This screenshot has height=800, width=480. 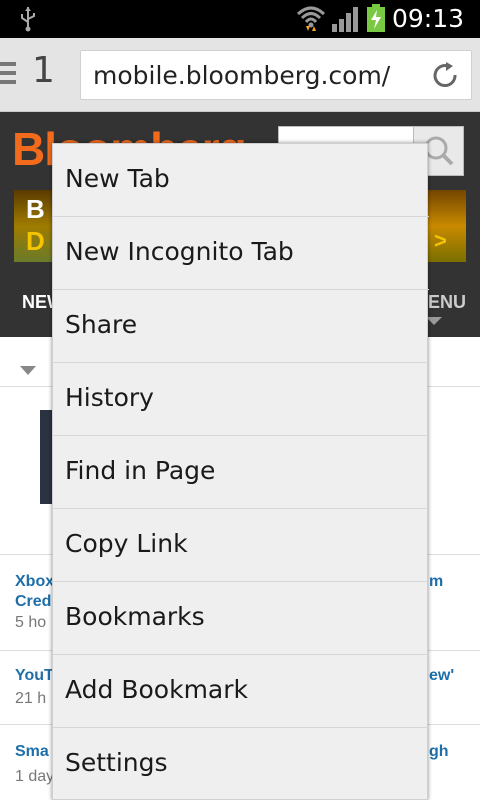 I want to click on story-thumbnail, so click(x=46, y=457).